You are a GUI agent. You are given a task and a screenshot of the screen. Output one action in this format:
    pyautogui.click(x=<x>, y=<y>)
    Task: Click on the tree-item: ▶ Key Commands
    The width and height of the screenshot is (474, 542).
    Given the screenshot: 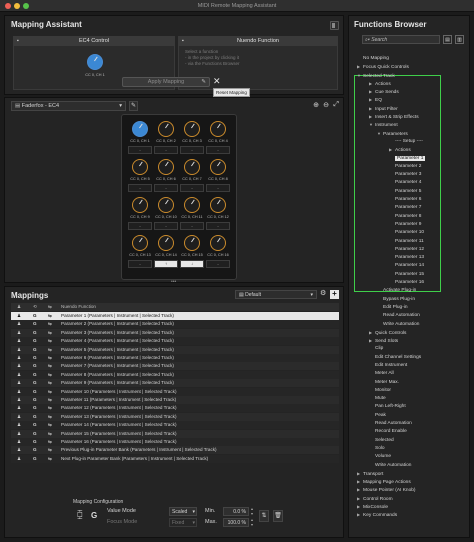 What is the action you would take?
    pyautogui.click(x=411, y=515)
    